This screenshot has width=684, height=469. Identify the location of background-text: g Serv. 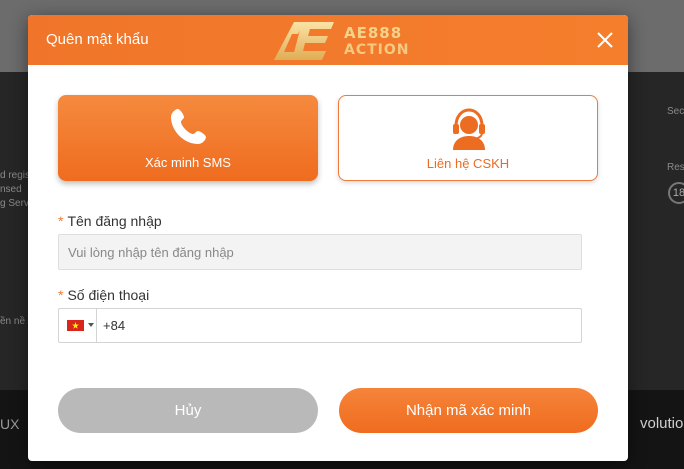
(14, 203).